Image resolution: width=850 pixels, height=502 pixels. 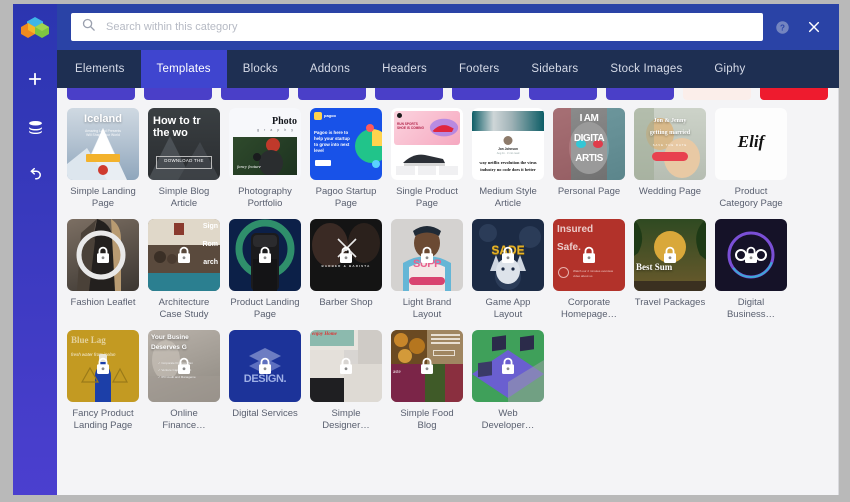 I want to click on close-icon, so click(x=814, y=27).